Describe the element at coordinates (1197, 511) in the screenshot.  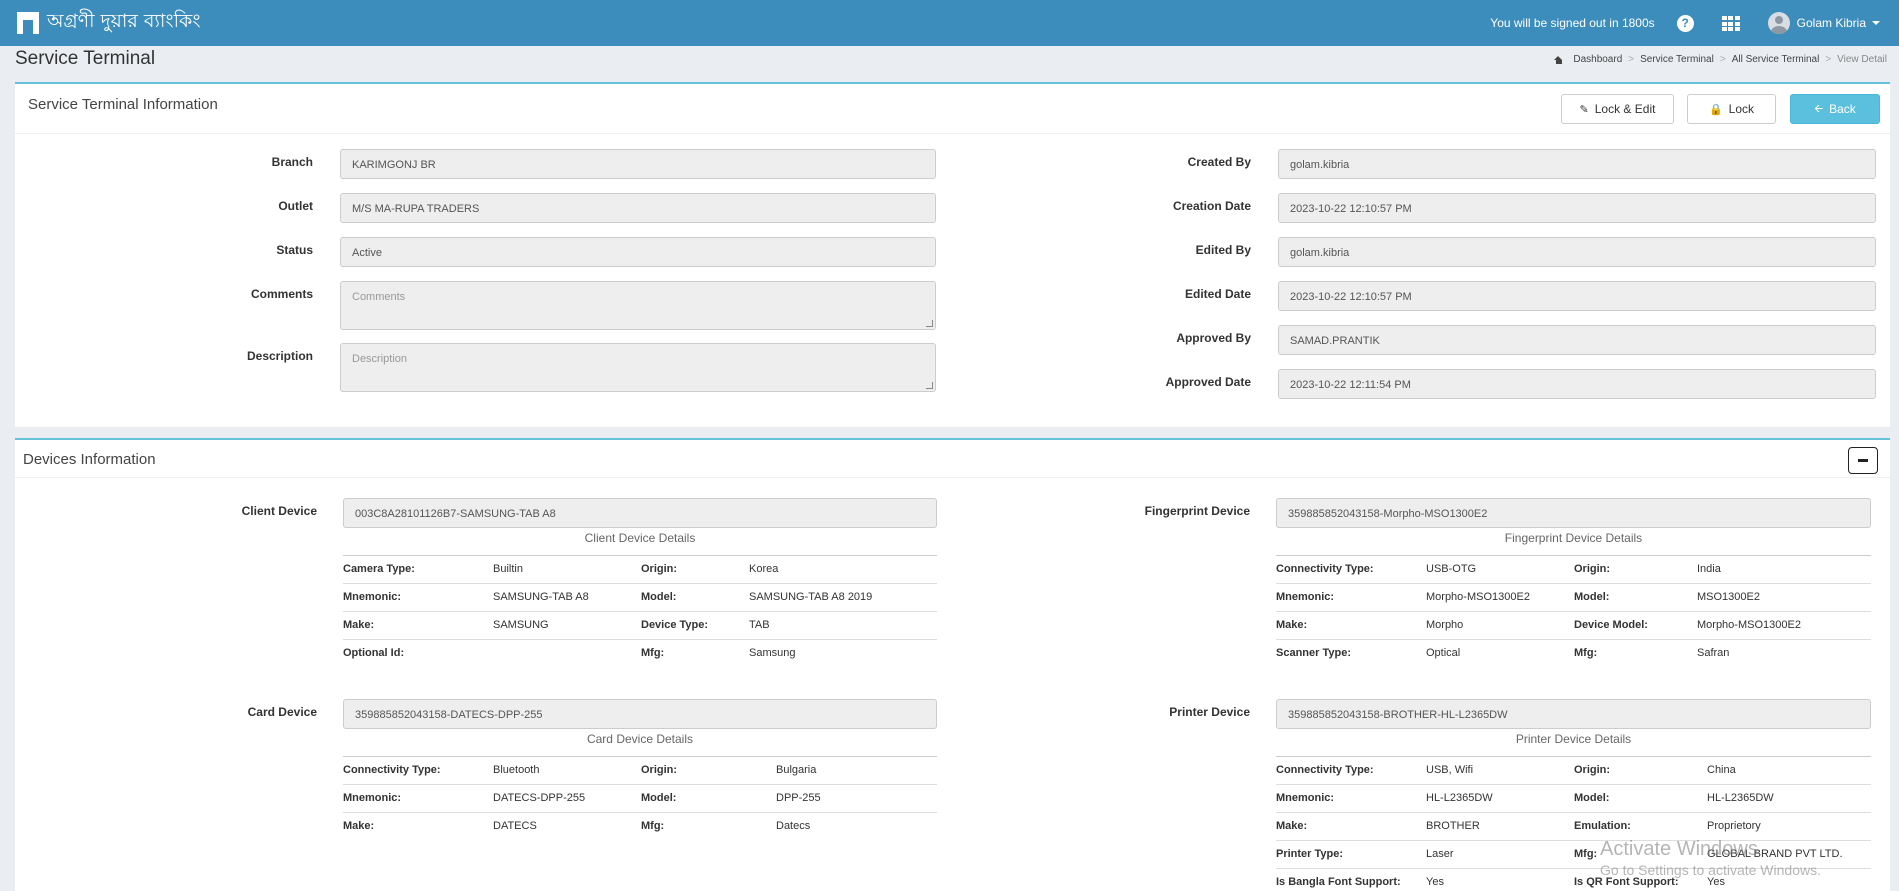
I see `fingerprint-device-label: Fingerprint Device` at that location.